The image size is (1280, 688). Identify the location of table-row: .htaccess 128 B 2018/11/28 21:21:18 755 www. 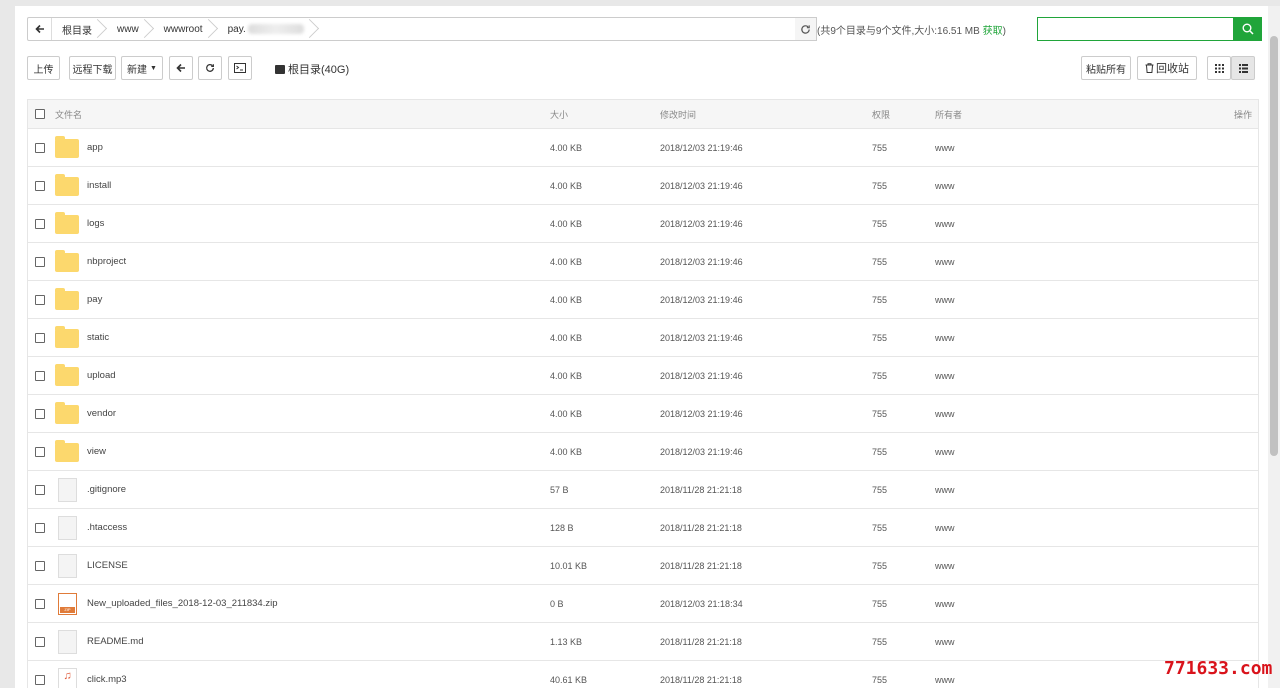
(643, 528).